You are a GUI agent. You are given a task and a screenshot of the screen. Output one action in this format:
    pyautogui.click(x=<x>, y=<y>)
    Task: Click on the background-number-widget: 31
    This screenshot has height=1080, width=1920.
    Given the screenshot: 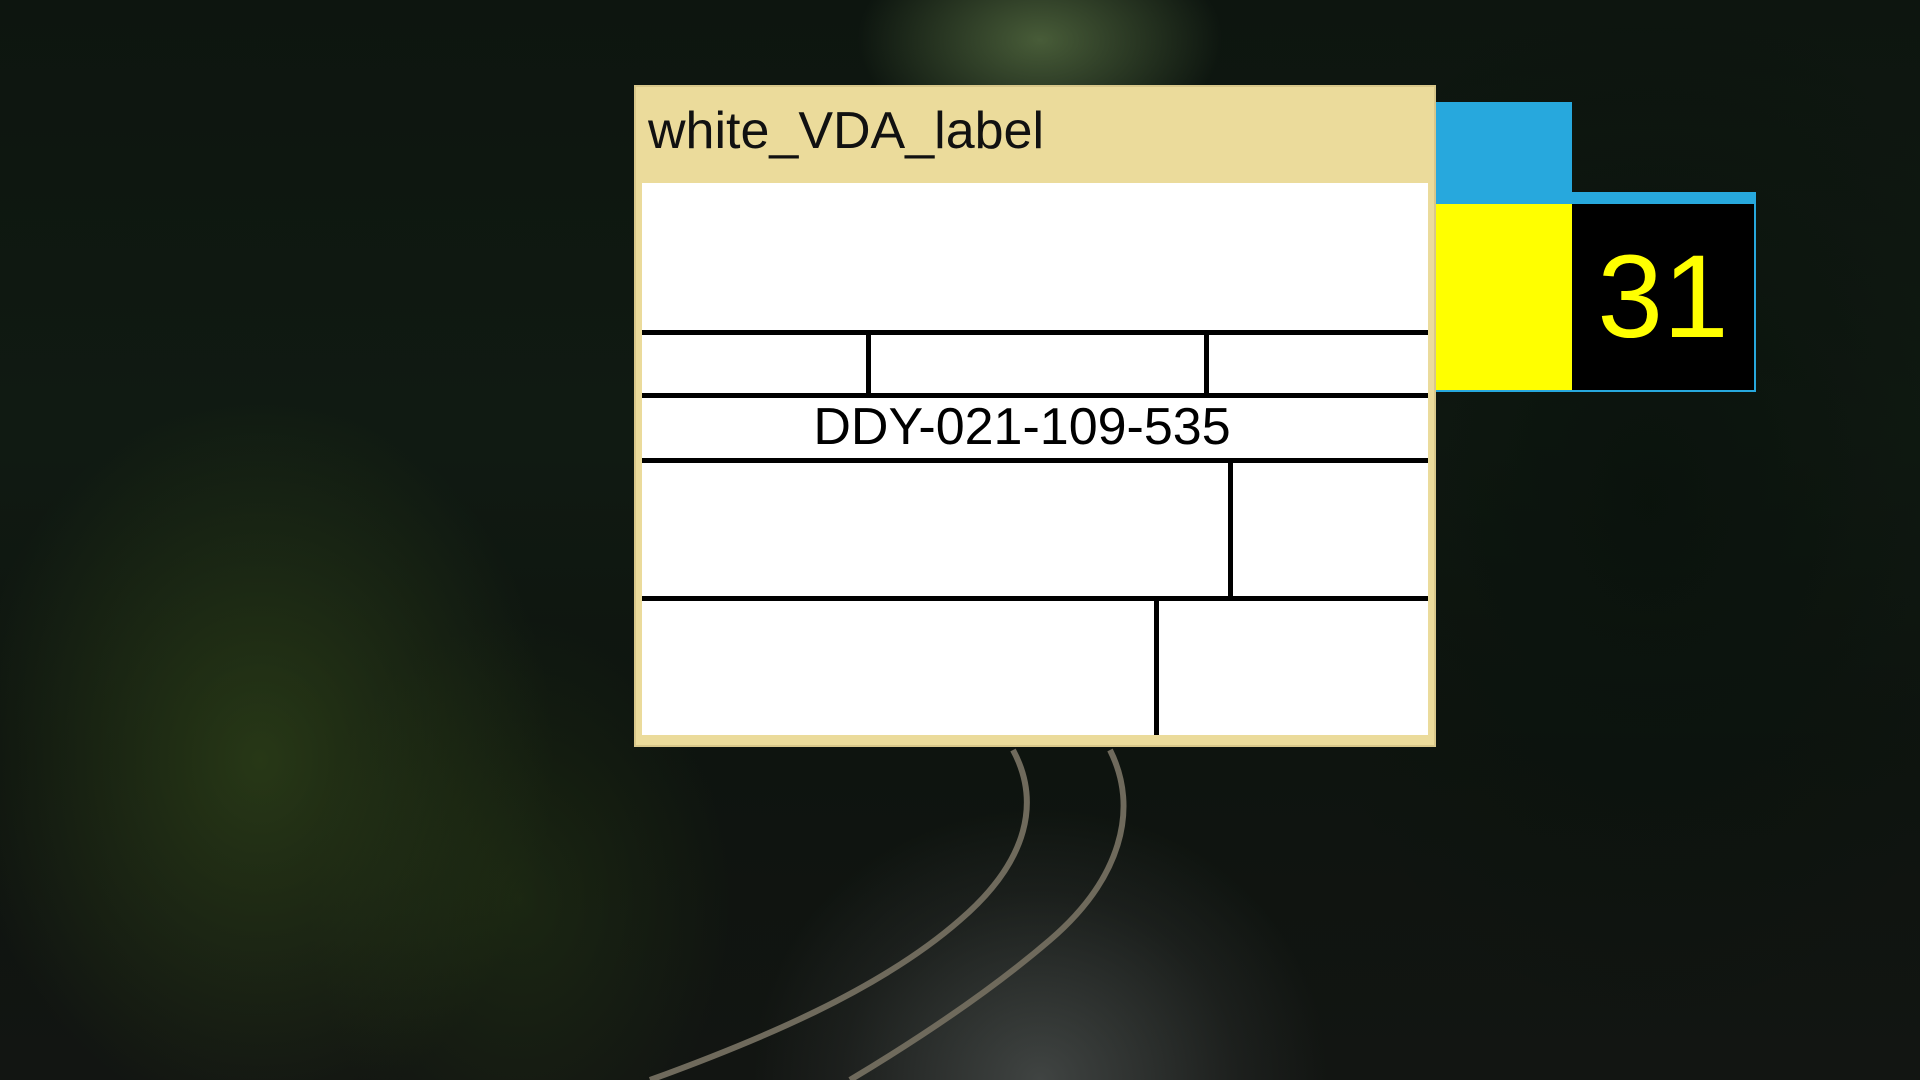 What is the action you would take?
    pyautogui.click(x=1591, y=247)
    